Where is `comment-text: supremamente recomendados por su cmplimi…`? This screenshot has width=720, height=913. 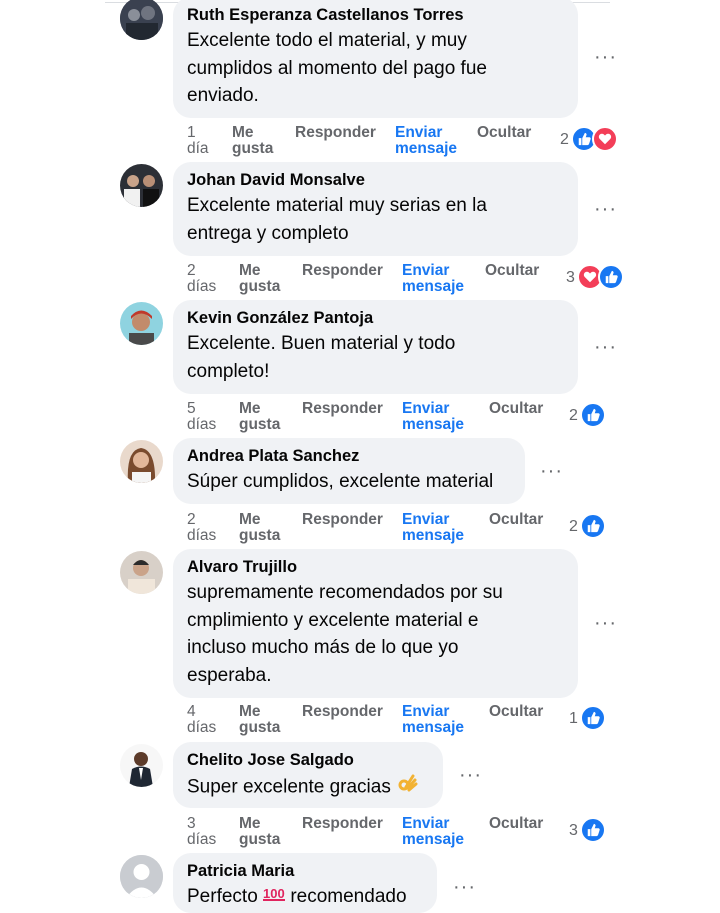
comment-text: supremamente recomendados por su cmplimi… is located at coordinates (375, 634).